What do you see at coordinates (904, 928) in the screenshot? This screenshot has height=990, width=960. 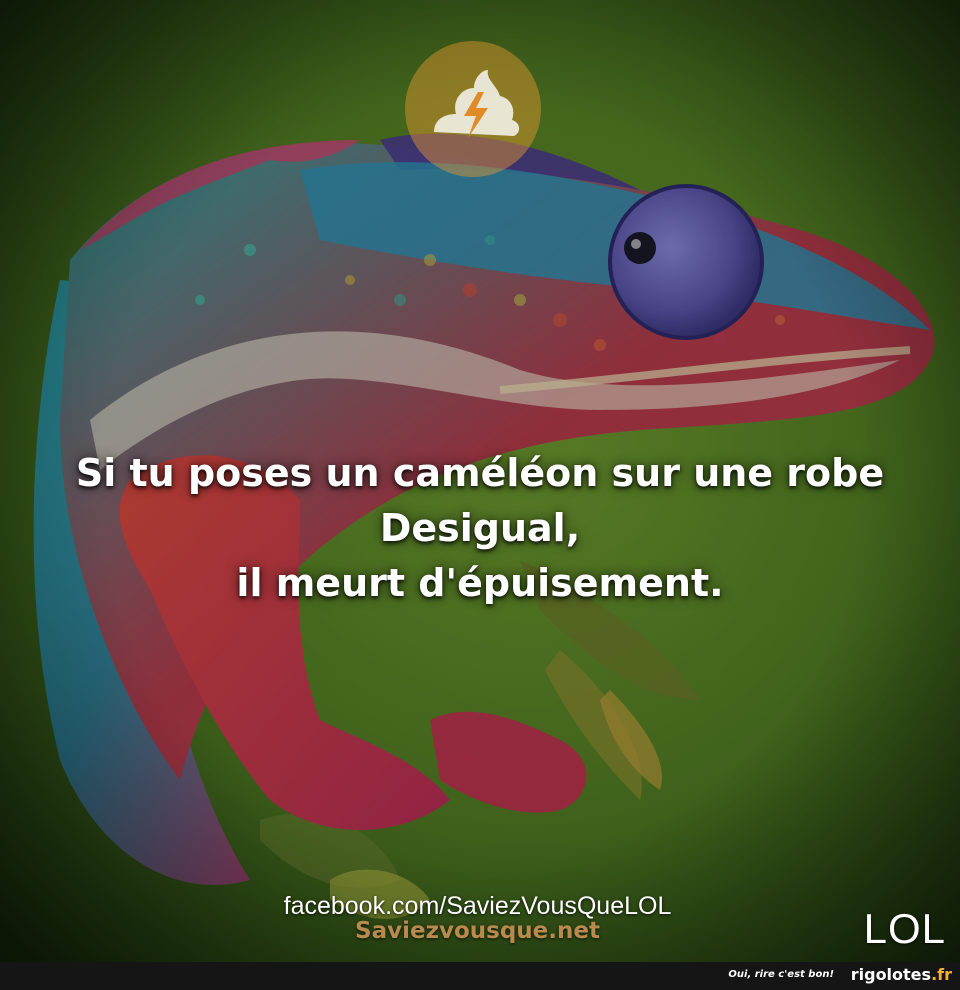 I see `lol-watermark: LOL` at bounding box center [904, 928].